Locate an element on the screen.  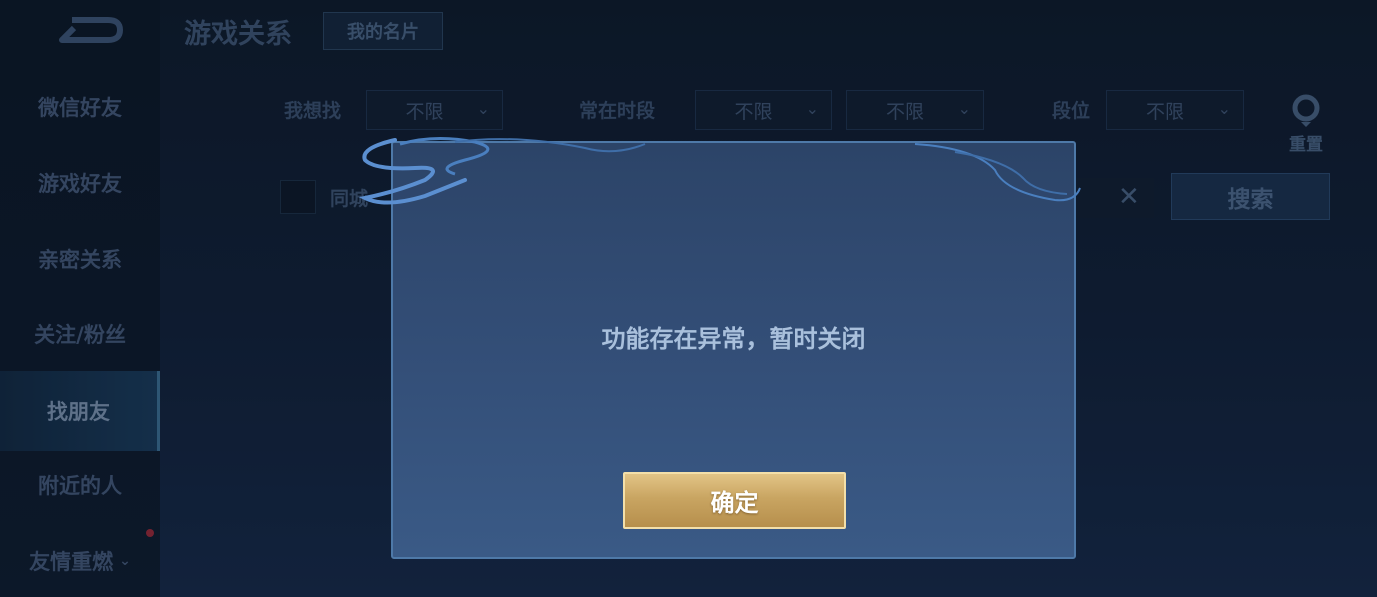
confirm-button: 确定 is located at coordinates (734, 500).